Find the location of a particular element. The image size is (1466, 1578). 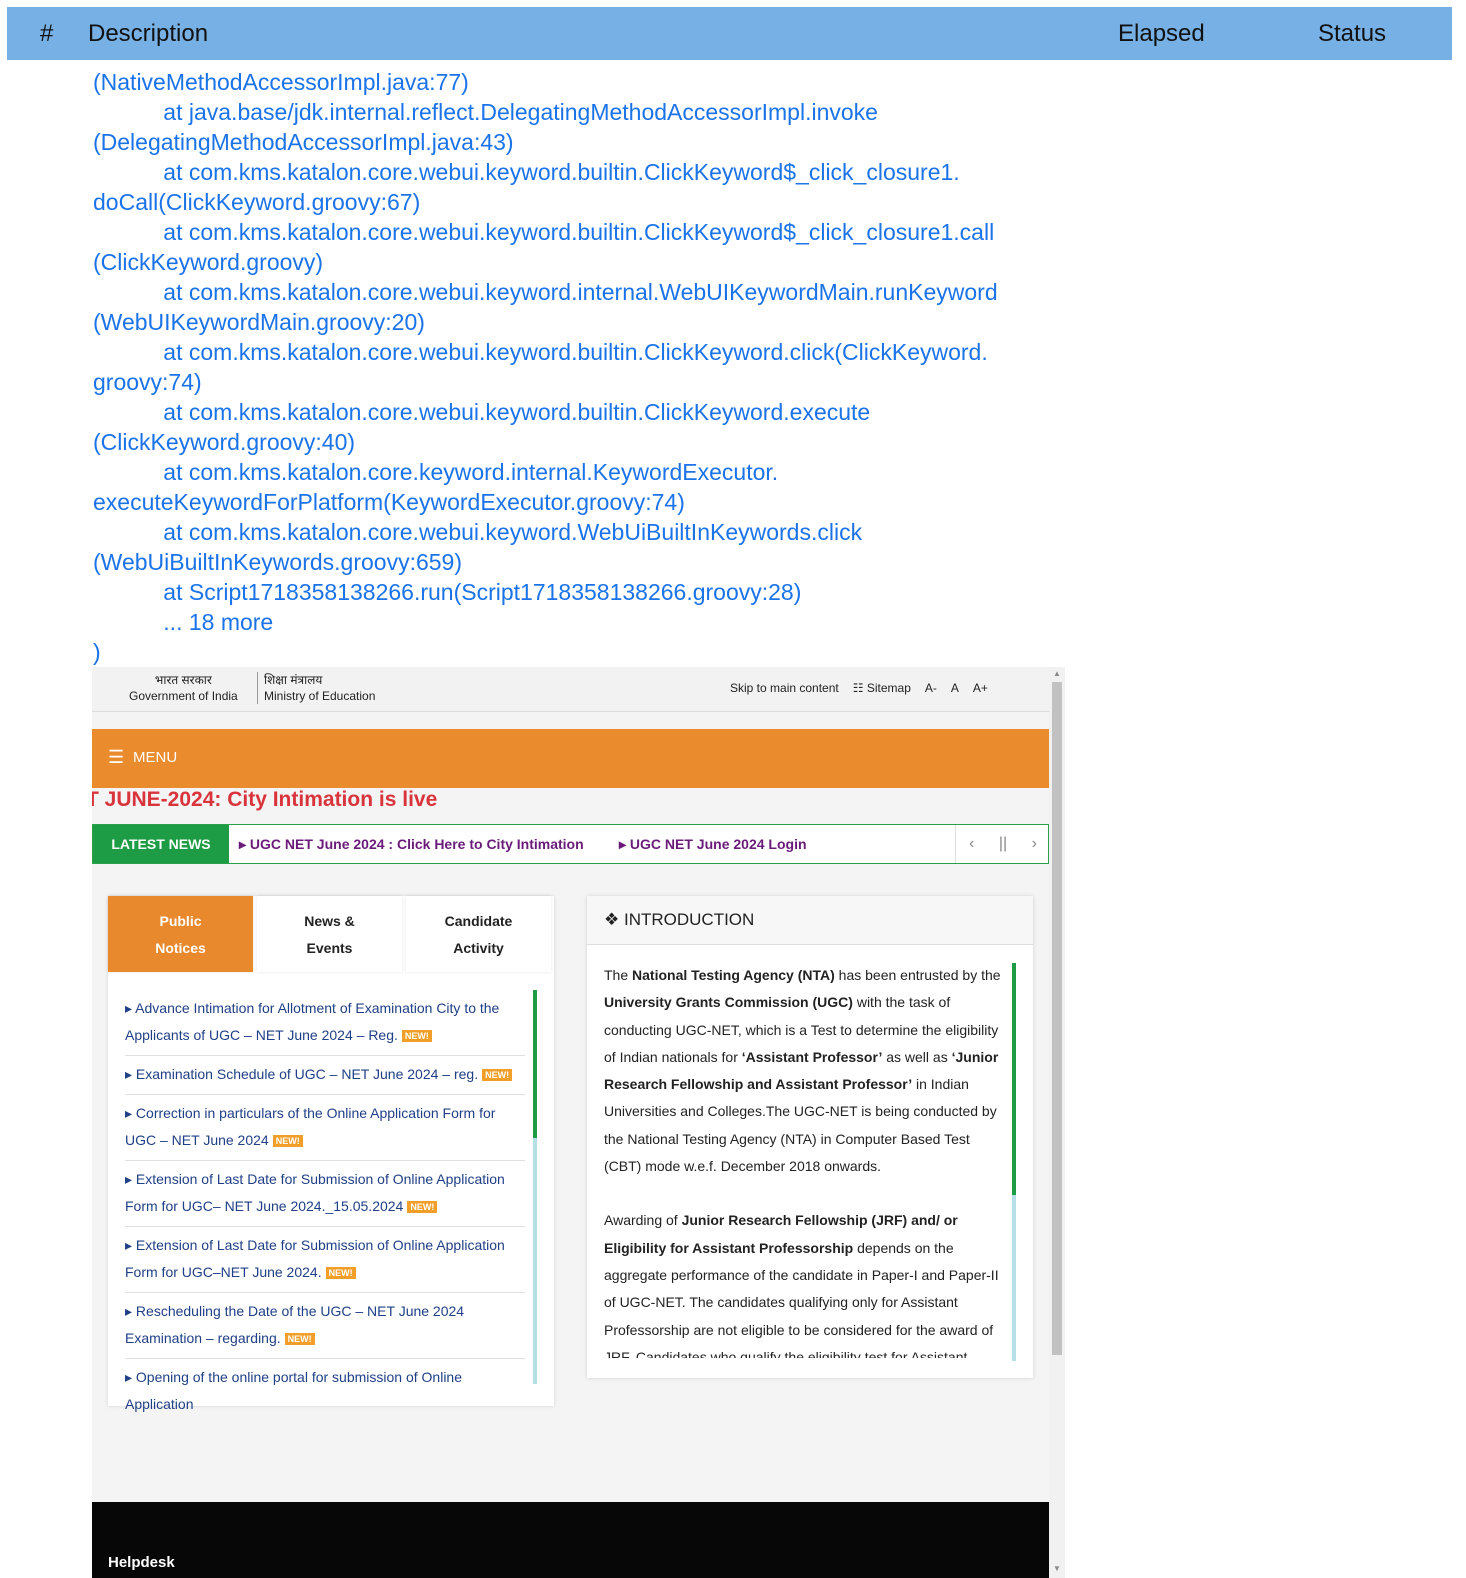

font-increase-button: A+ is located at coordinates (980, 688).